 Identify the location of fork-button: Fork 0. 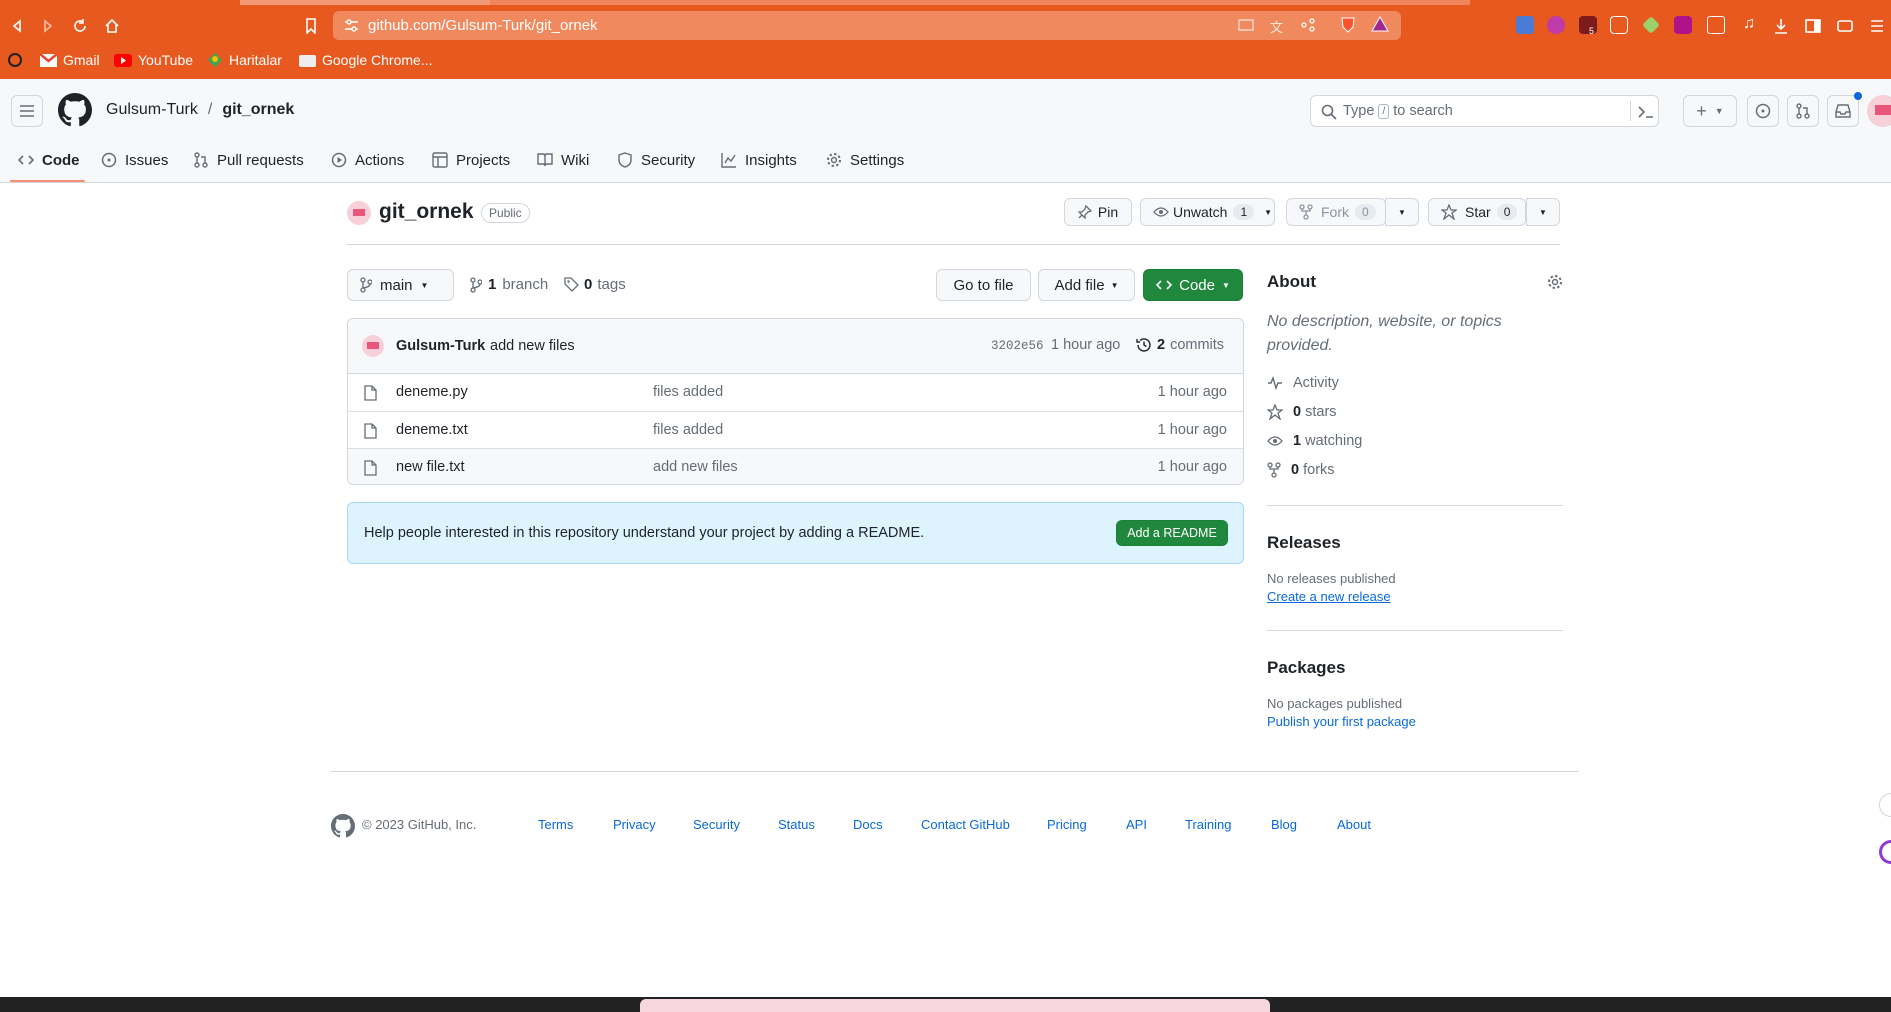
(1336, 212).